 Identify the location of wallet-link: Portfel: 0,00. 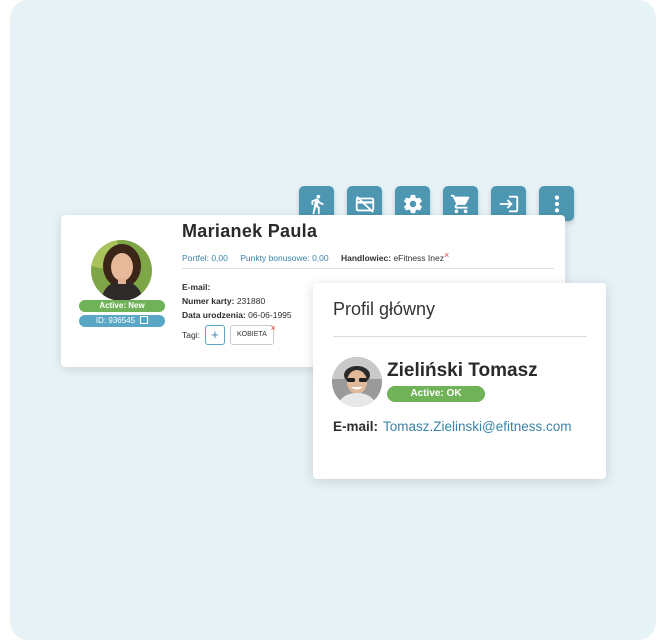
(205, 258).